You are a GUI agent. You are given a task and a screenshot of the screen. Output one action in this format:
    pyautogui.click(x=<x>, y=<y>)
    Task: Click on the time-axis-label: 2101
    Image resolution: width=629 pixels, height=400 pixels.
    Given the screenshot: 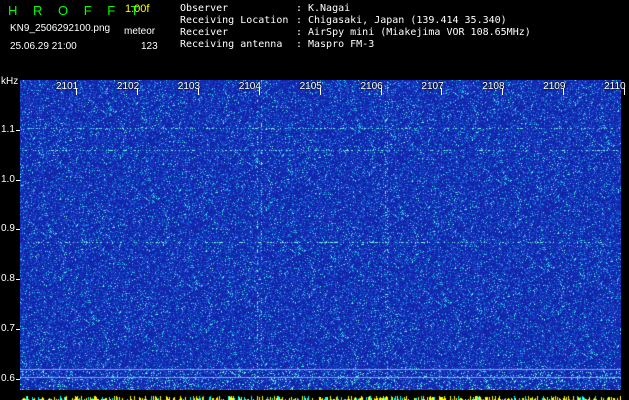 What is the action you would take?
    pyautogui.click(x=67, y=86)
    